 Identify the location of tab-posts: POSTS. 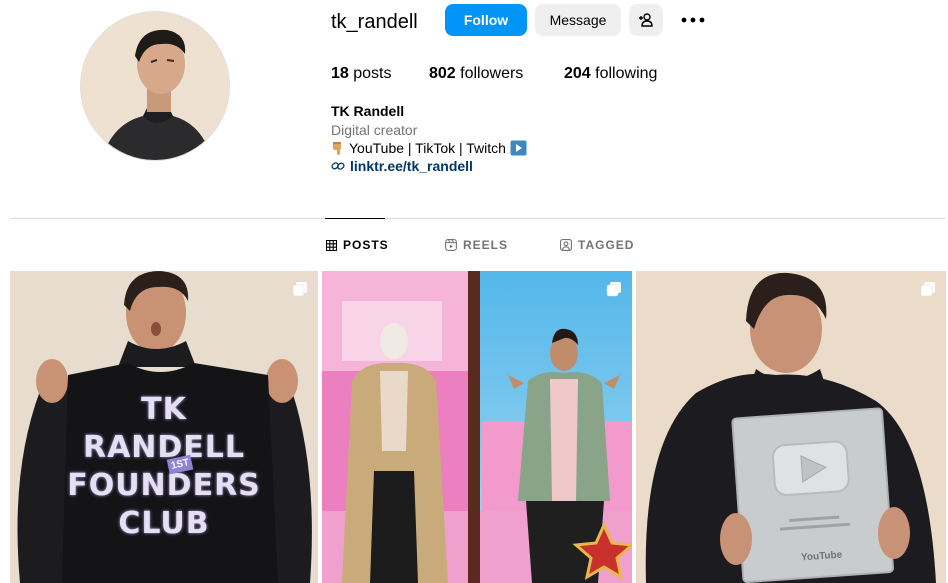
(357, 245).